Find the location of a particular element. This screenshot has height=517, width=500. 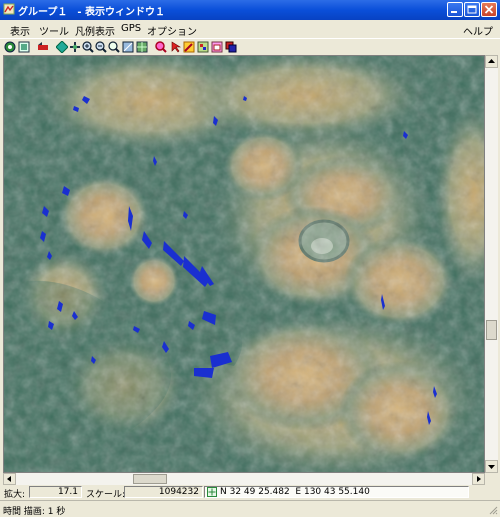

palette-button is located at coordinates (217, 47).